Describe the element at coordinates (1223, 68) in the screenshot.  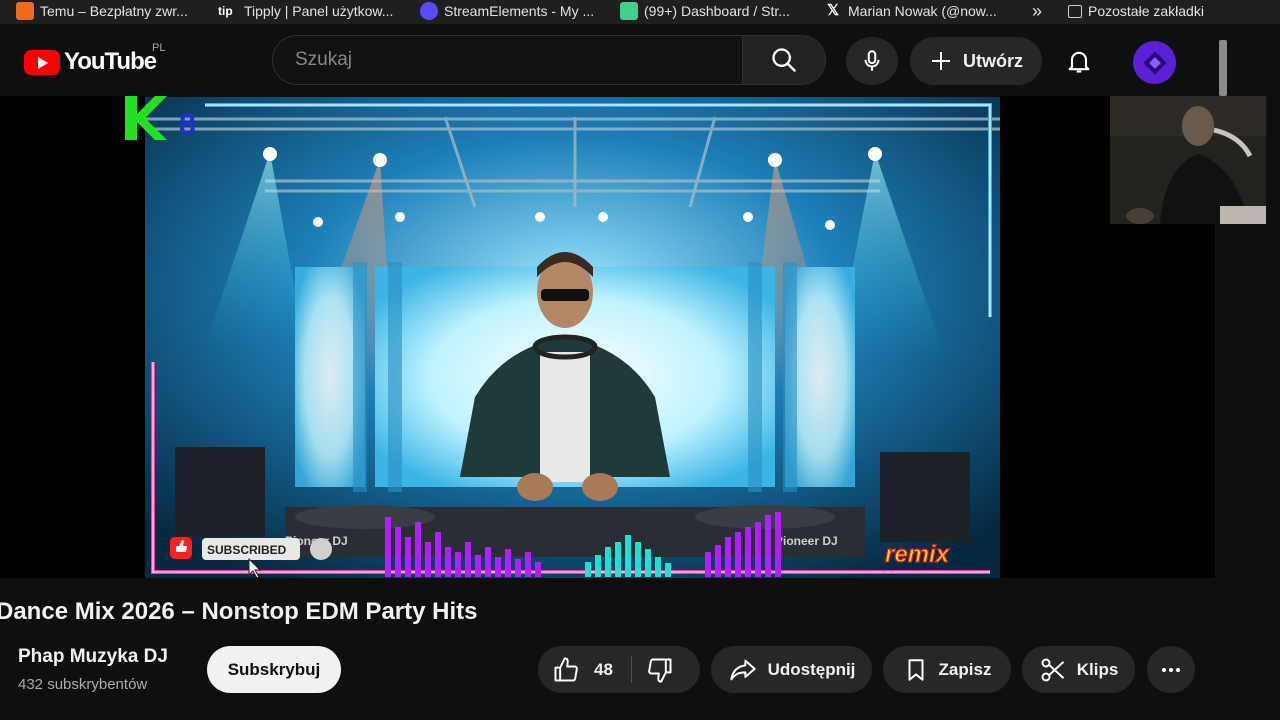
I see `page-scrollbar` at that location.